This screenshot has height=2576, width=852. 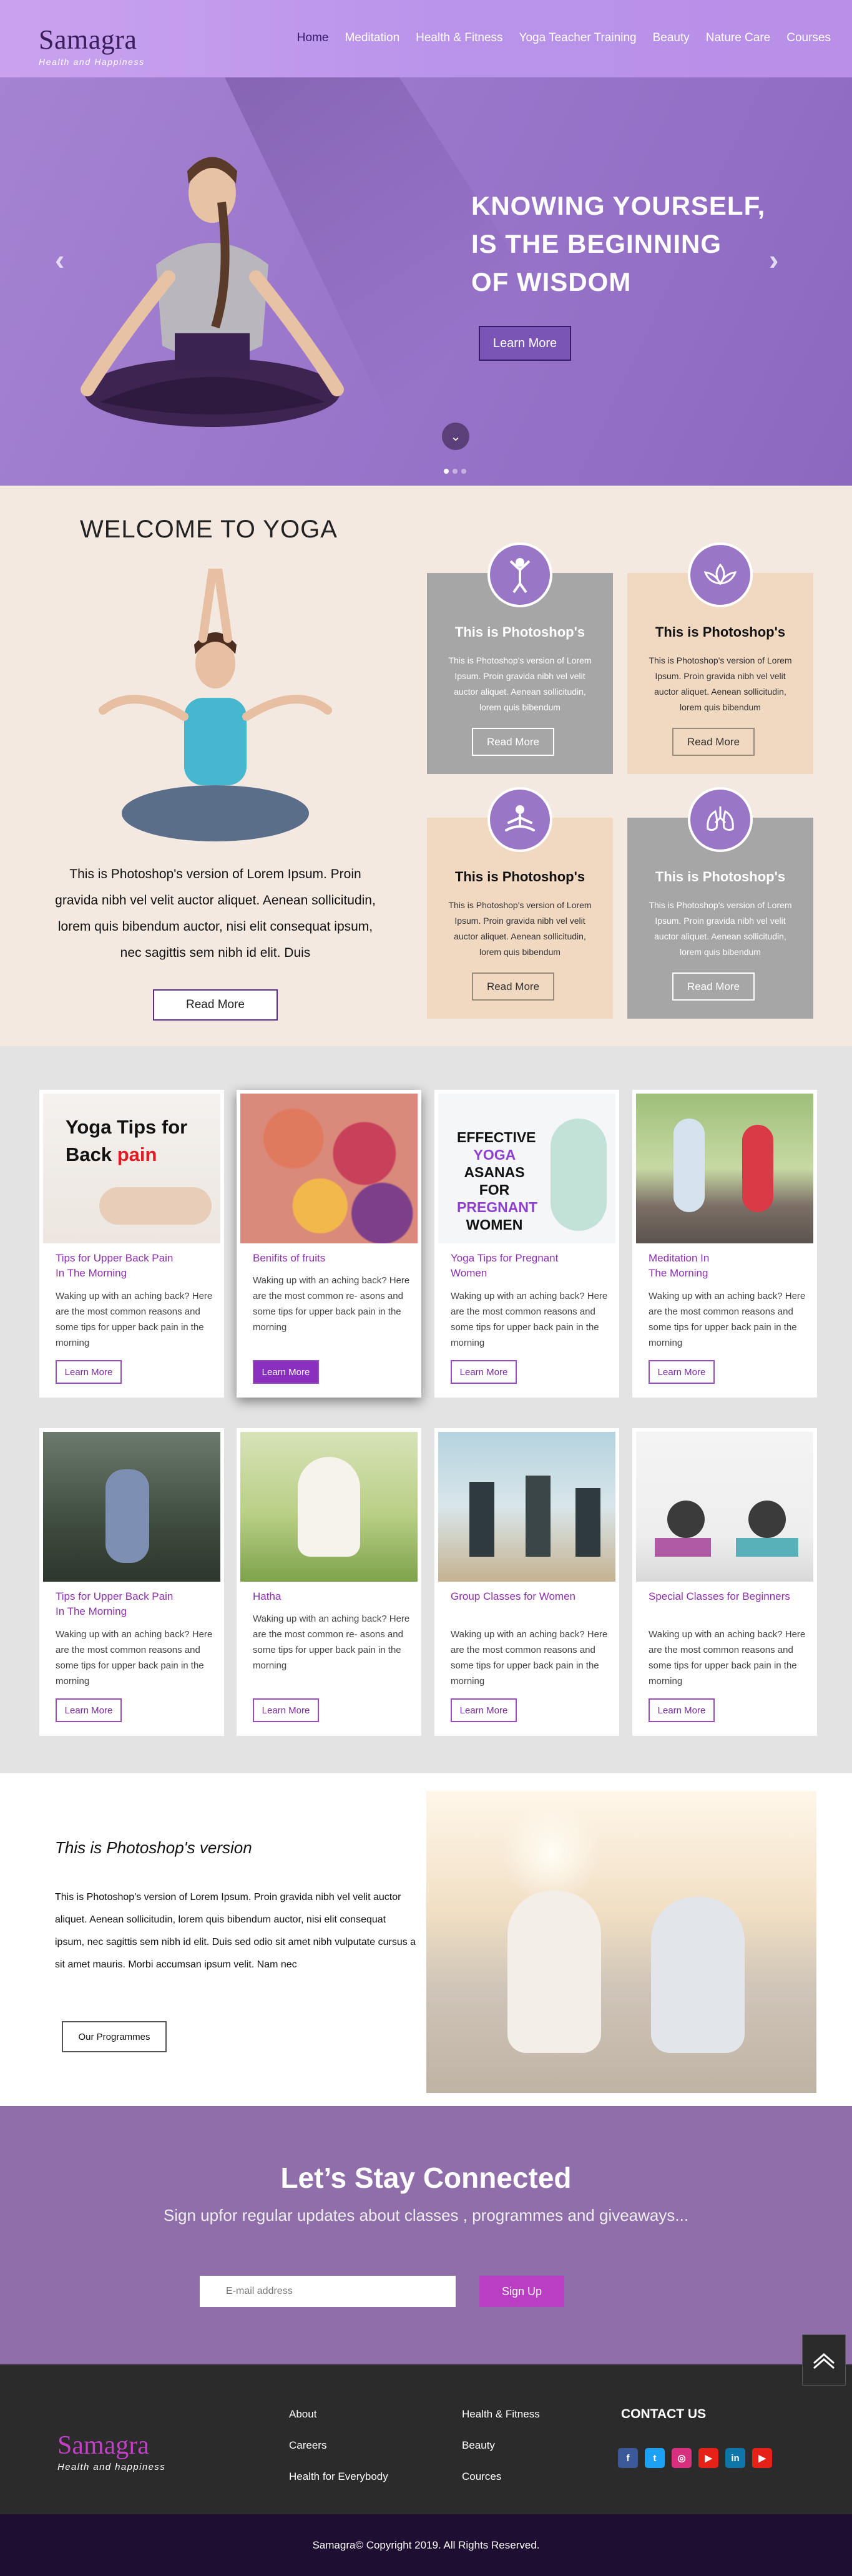 I want to click on yoga-pose-icon, so click(x=519, y=574).